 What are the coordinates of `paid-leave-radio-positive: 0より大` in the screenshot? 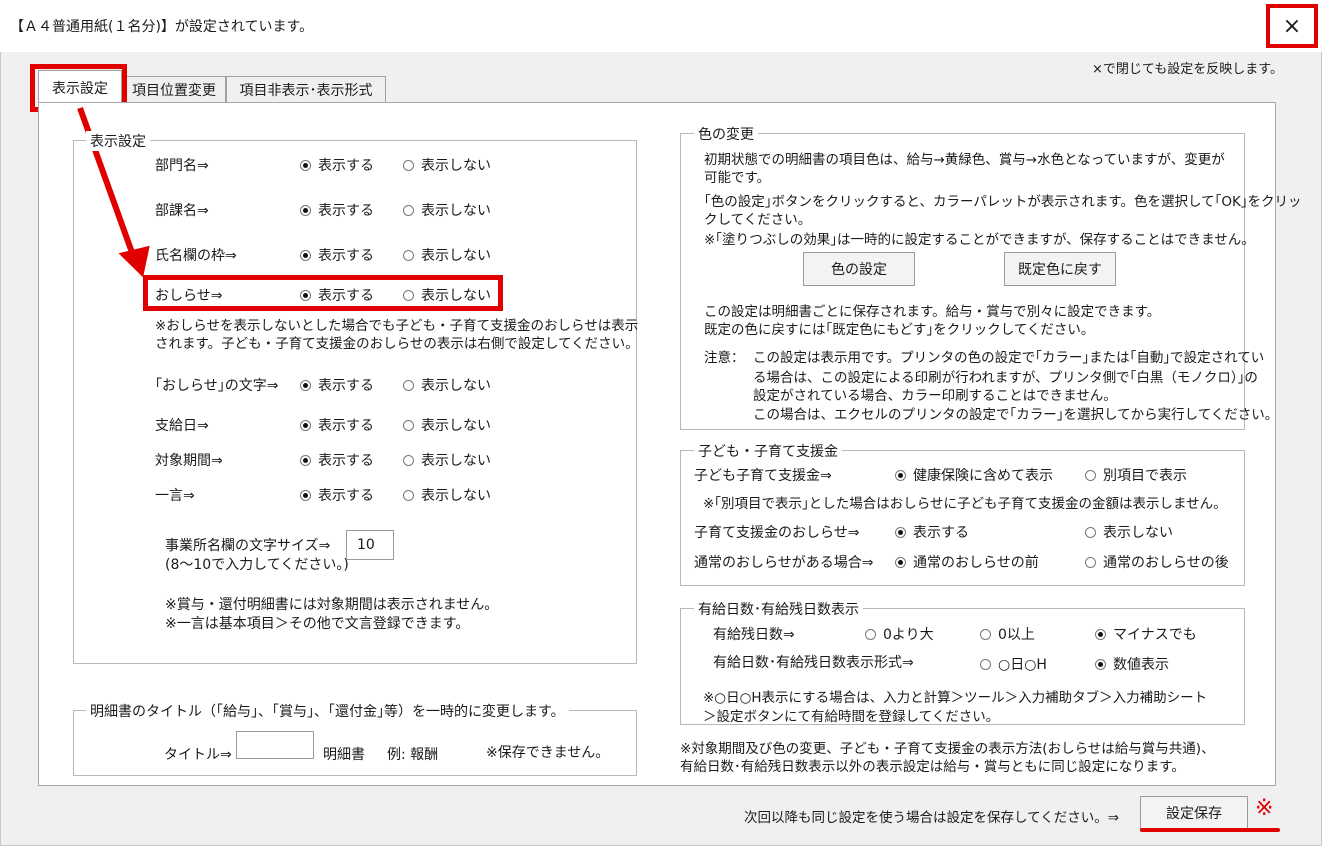 It's located at (899, 634).